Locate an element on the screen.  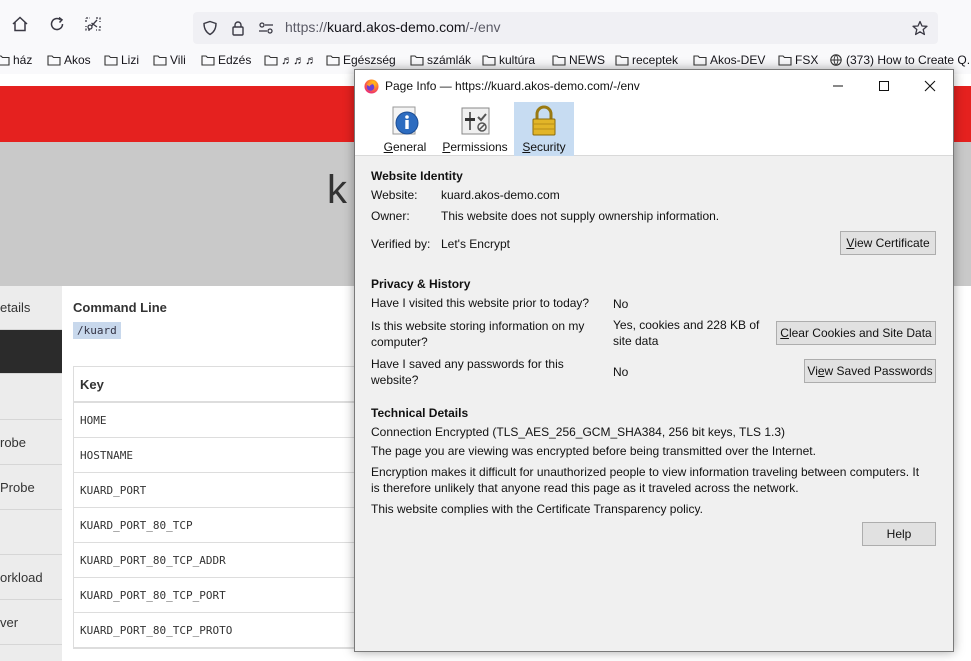
storing-question-line2: computer? is located at coordinates (399, 342).